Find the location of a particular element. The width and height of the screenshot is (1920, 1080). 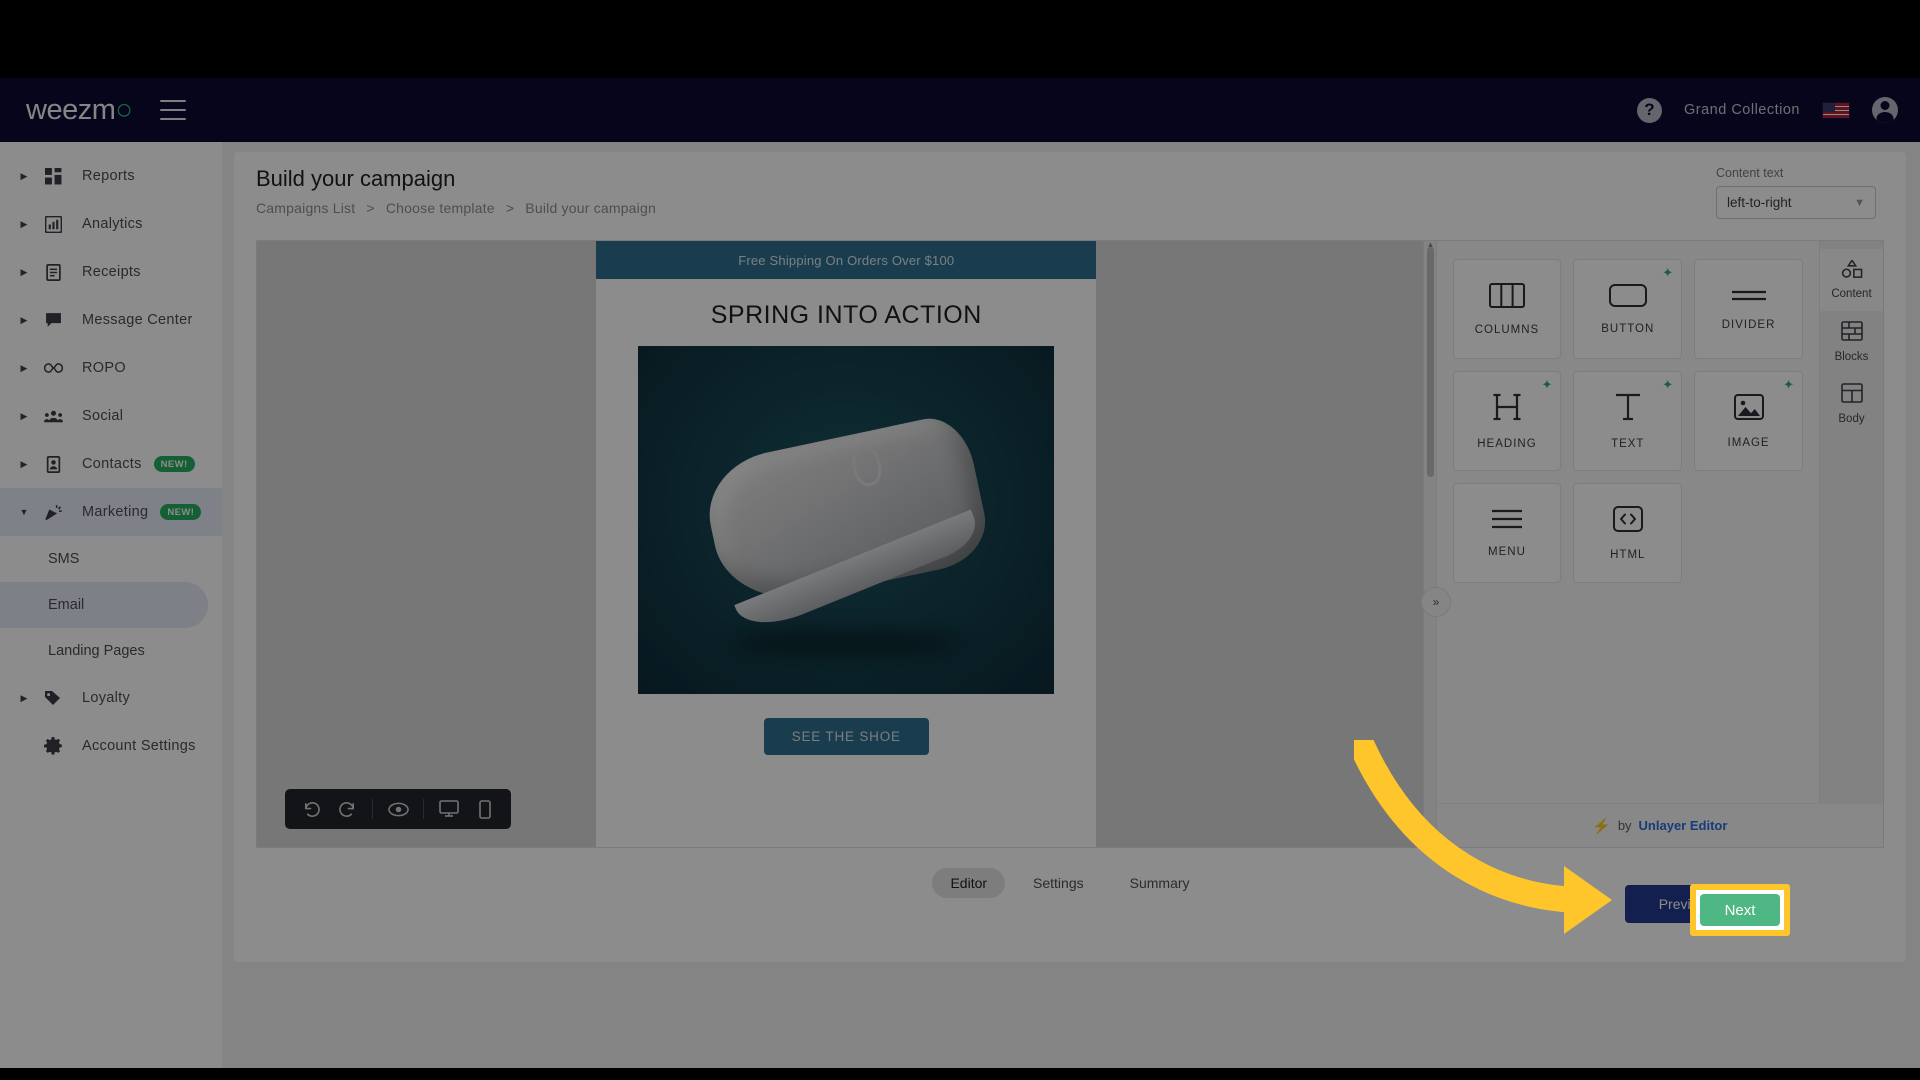

infinity-icon is located at coordinates (53, 368).